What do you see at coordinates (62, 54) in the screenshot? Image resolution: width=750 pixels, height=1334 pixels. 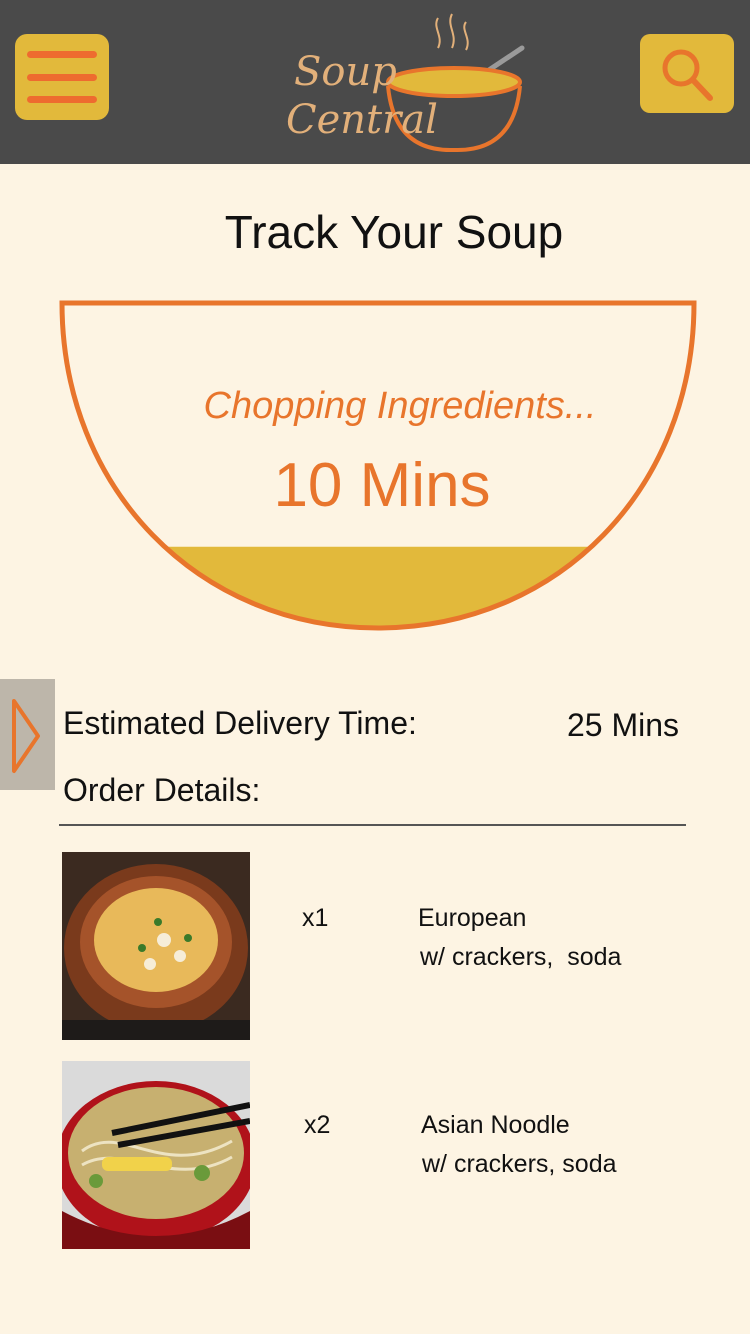 I see `hamburger-menu-icon` at bounding box center [62, 54].